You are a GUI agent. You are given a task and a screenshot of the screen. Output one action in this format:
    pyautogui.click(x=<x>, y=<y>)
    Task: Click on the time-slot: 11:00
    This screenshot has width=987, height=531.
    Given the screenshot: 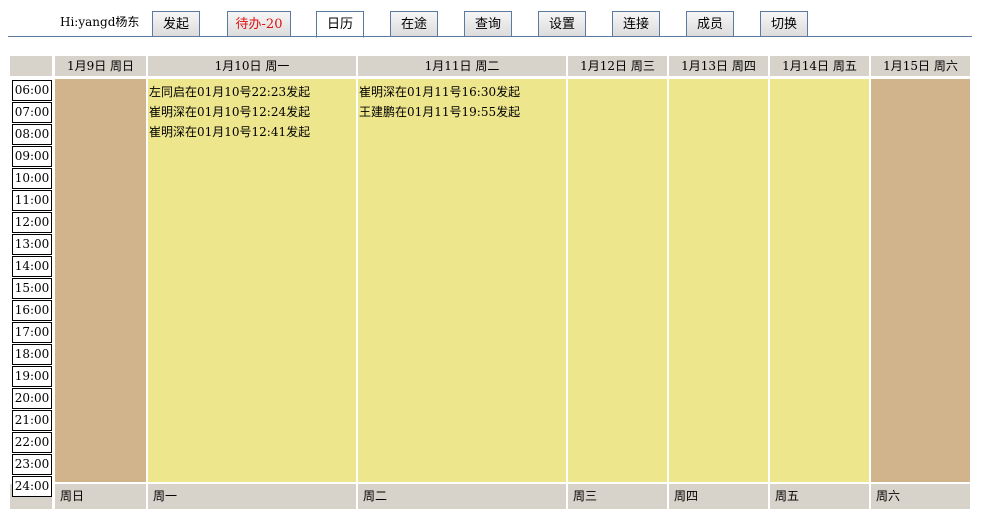 What is the action you would take?
    pyautogui.click(x=32, y=200)
    